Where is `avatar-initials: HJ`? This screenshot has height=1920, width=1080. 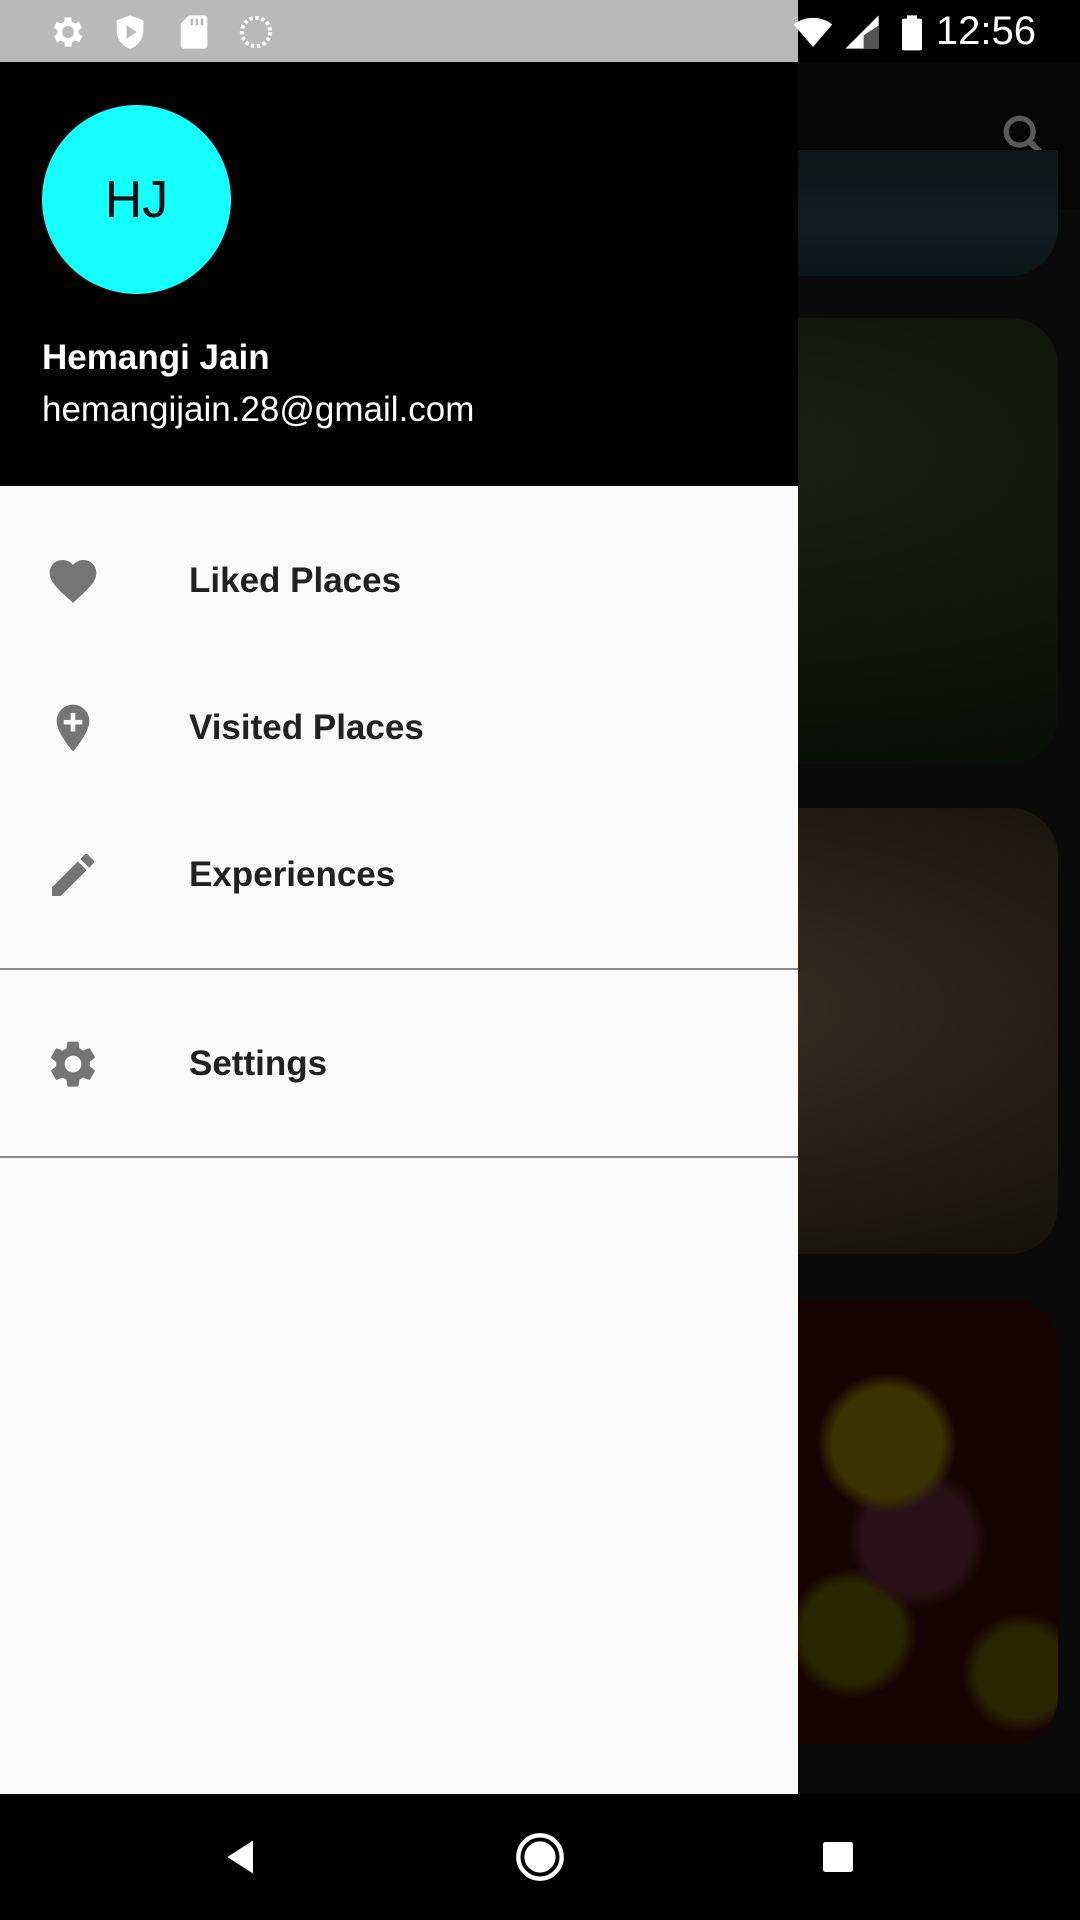 avatar-initials: HJ is located at coordinates (136, 199).